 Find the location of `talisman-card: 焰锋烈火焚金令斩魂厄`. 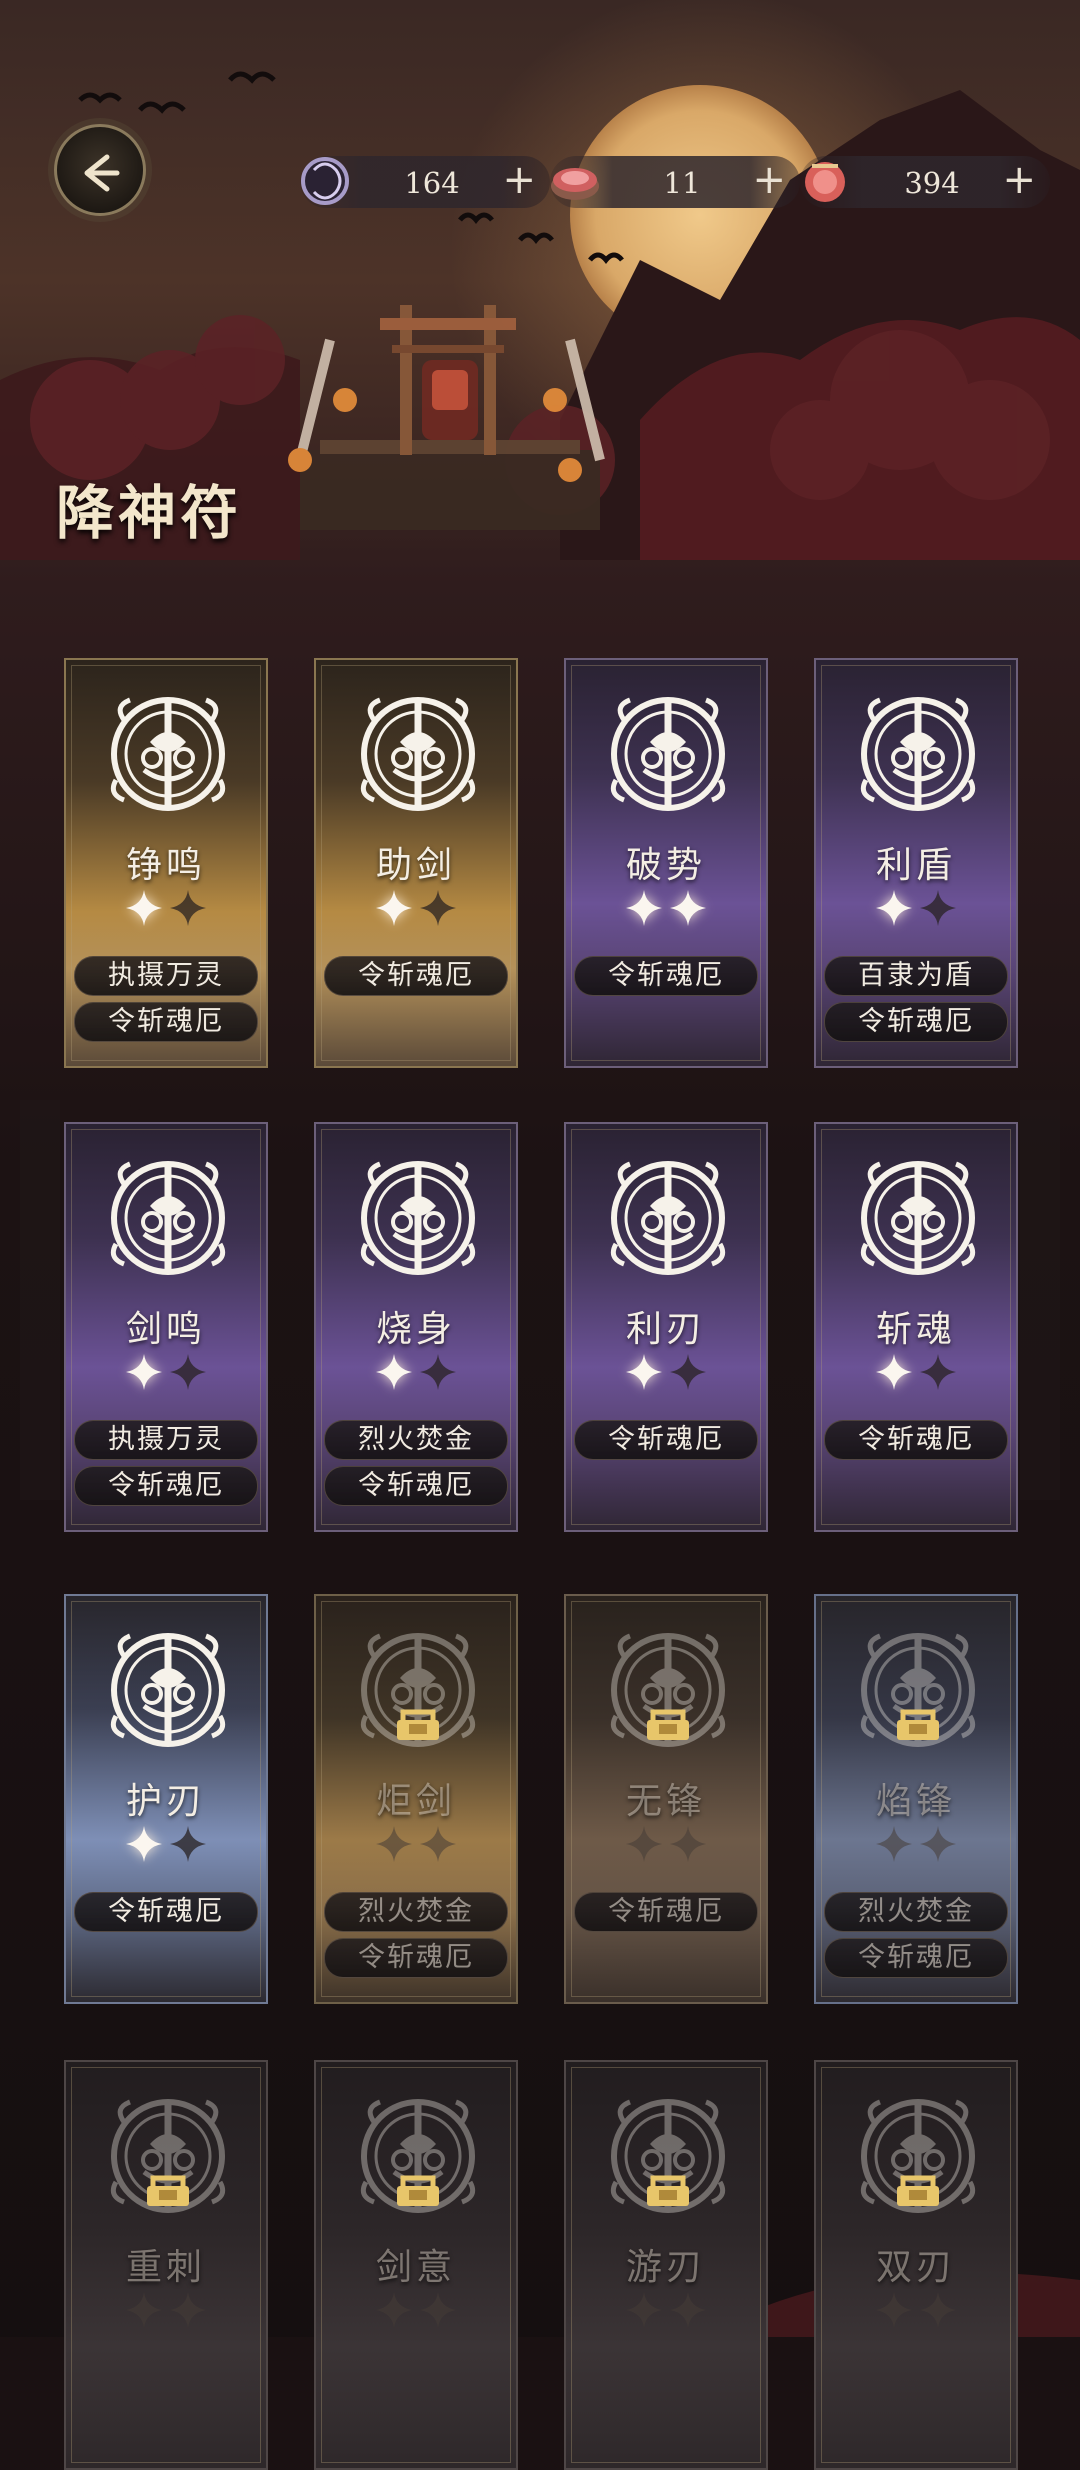

talisman-card: 焰锋烈火焚金令斩魂厄 is located at coordinates (916, 1799).